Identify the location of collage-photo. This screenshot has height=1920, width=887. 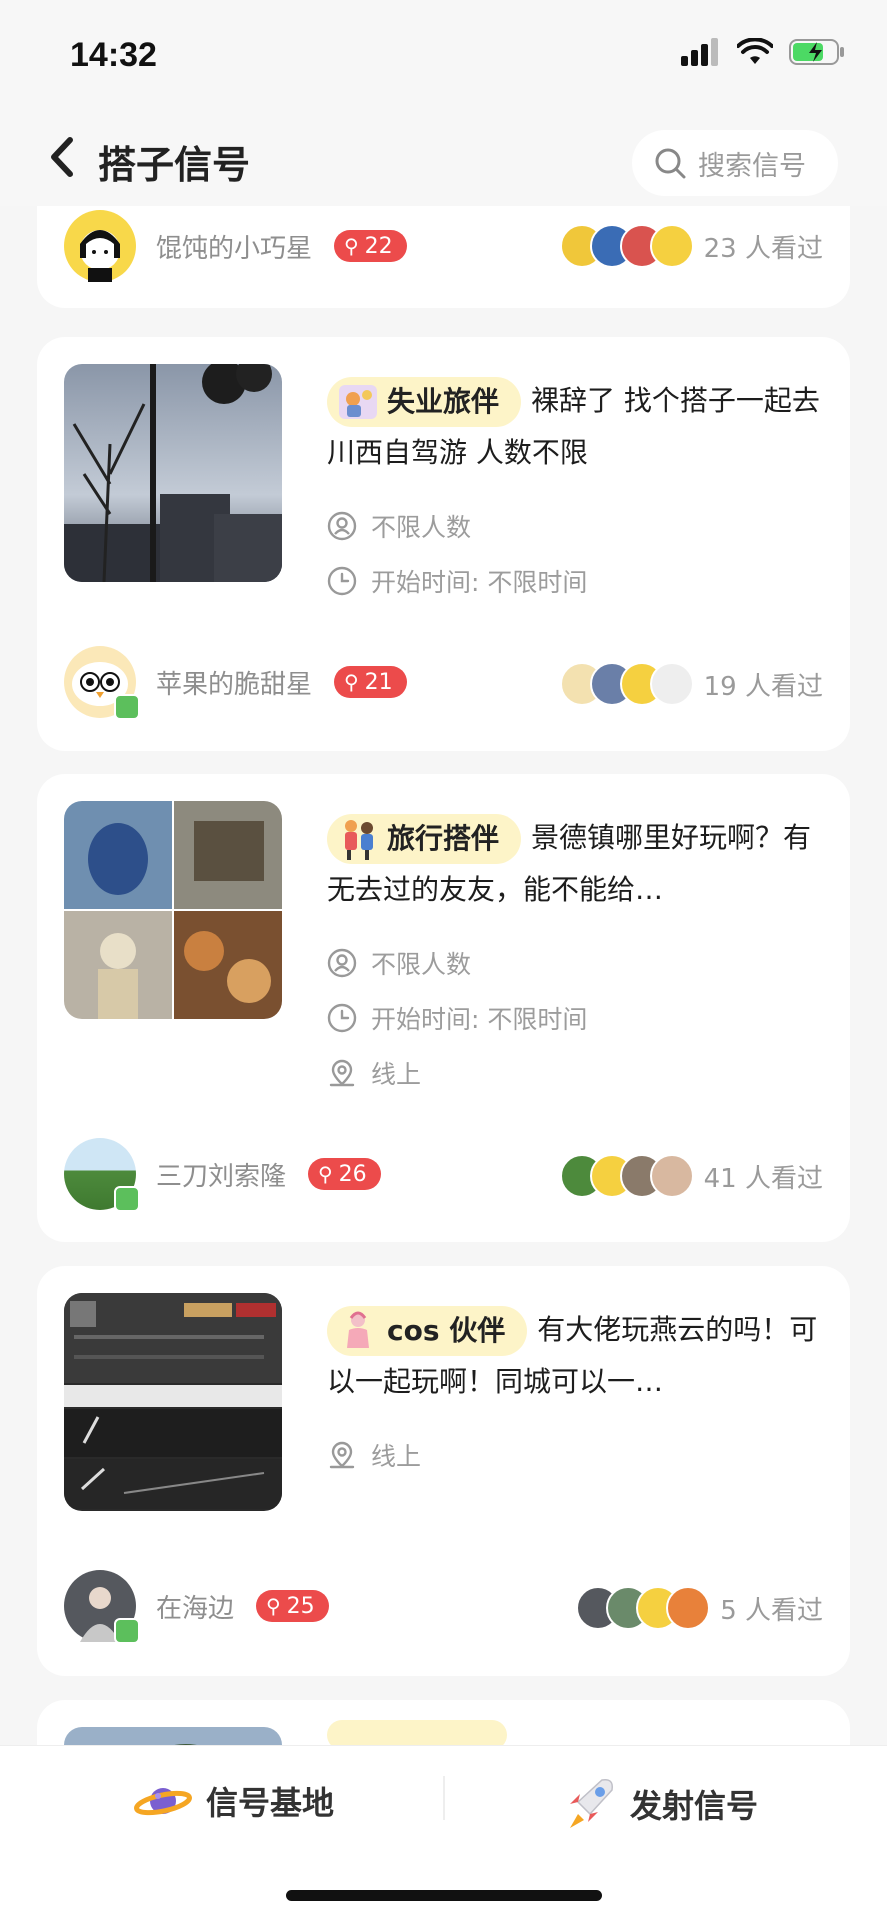
(173, 910).